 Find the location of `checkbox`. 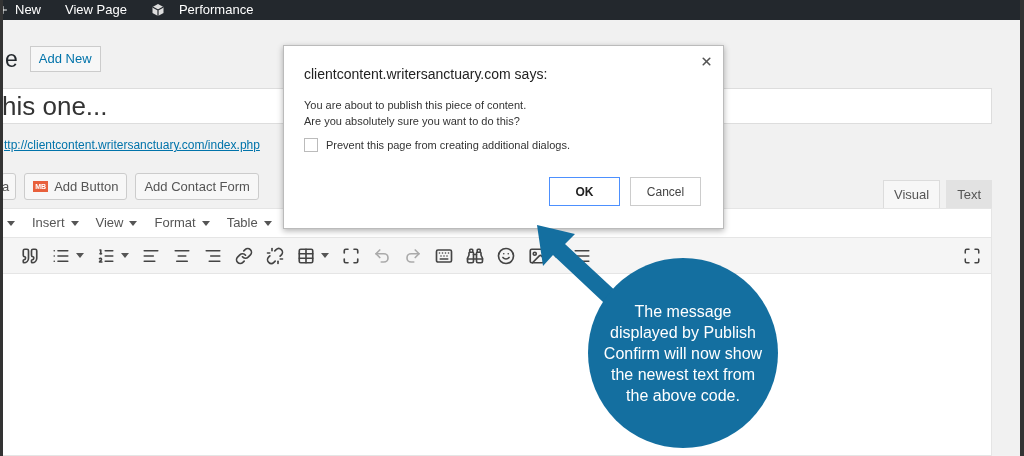

checkbox is located at coordinates (311, 145).